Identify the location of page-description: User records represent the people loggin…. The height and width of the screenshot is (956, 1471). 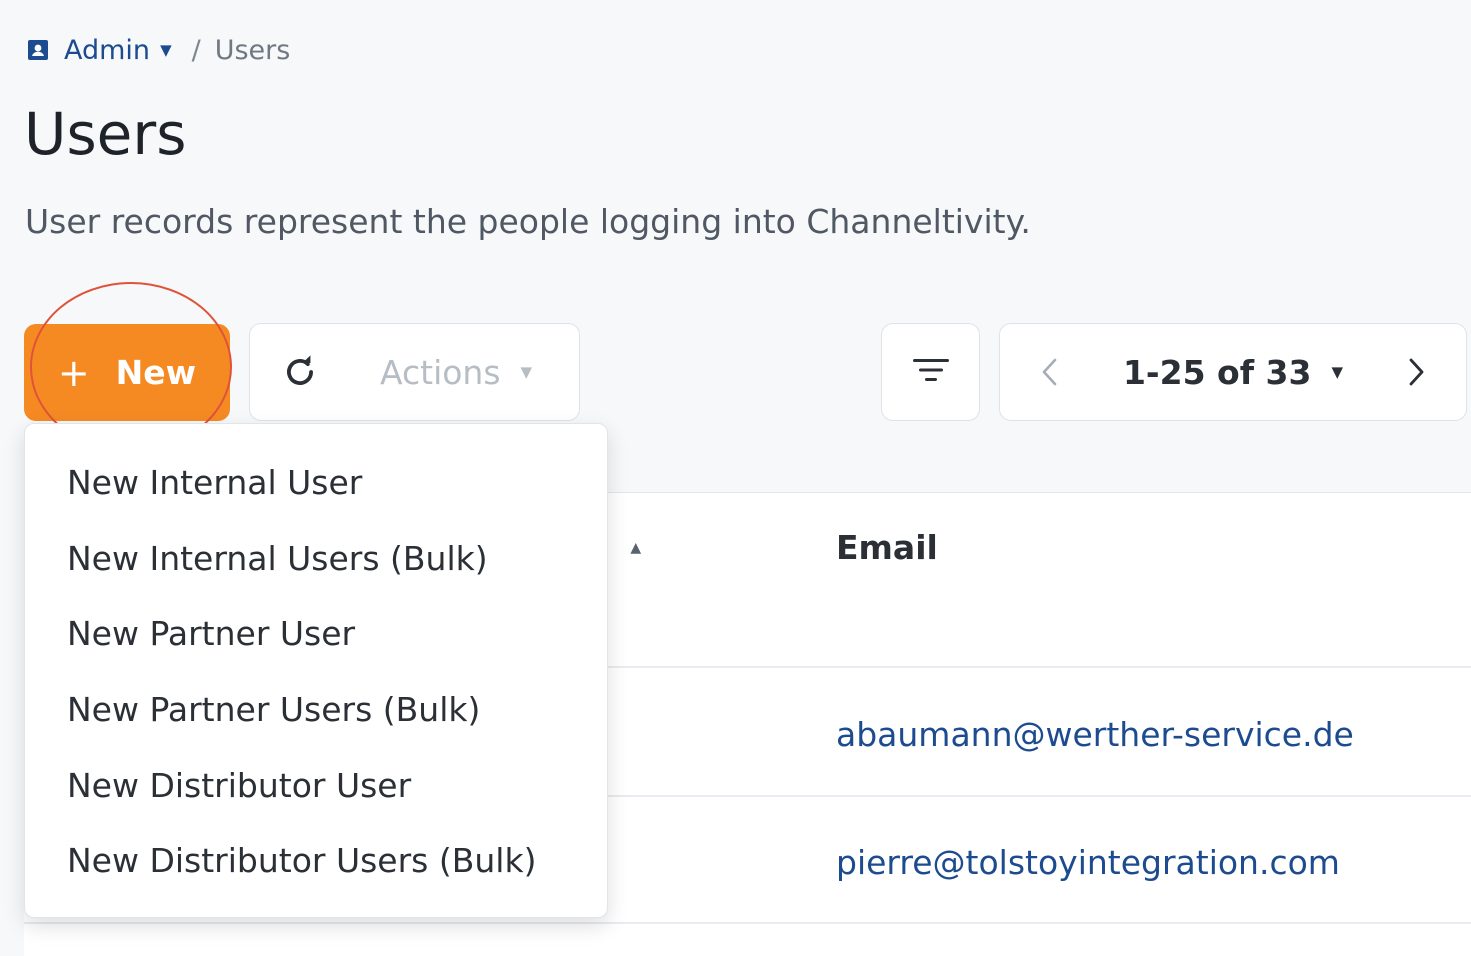
(528, 221).